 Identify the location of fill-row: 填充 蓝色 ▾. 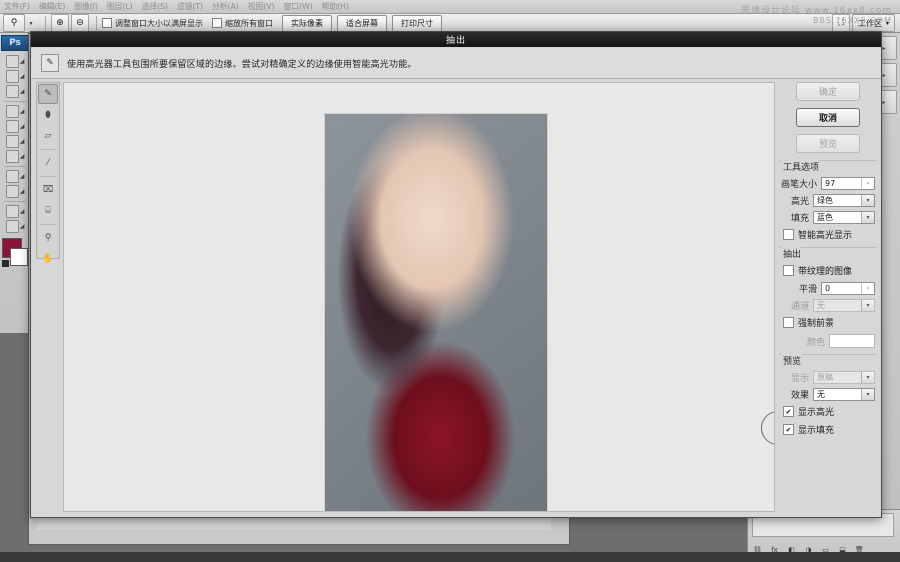
(828, 217).